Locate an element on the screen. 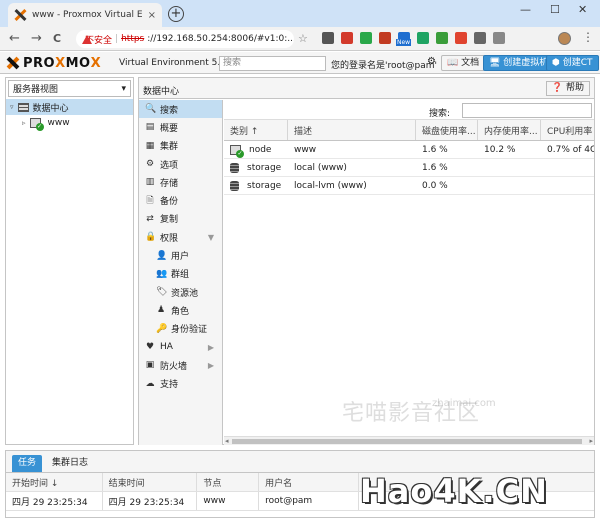 Image resolution: width=600 pixels, height=518 pixels. menu-item: 🔑 身份验证 is located at coordinates (180, 329).